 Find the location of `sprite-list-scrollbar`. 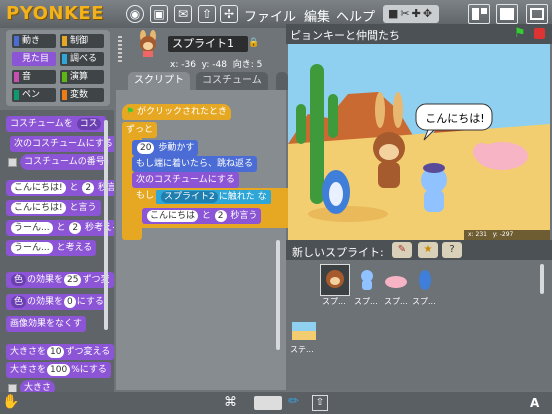

sprite-list-scrollbar is located at coordinates (542, 279).